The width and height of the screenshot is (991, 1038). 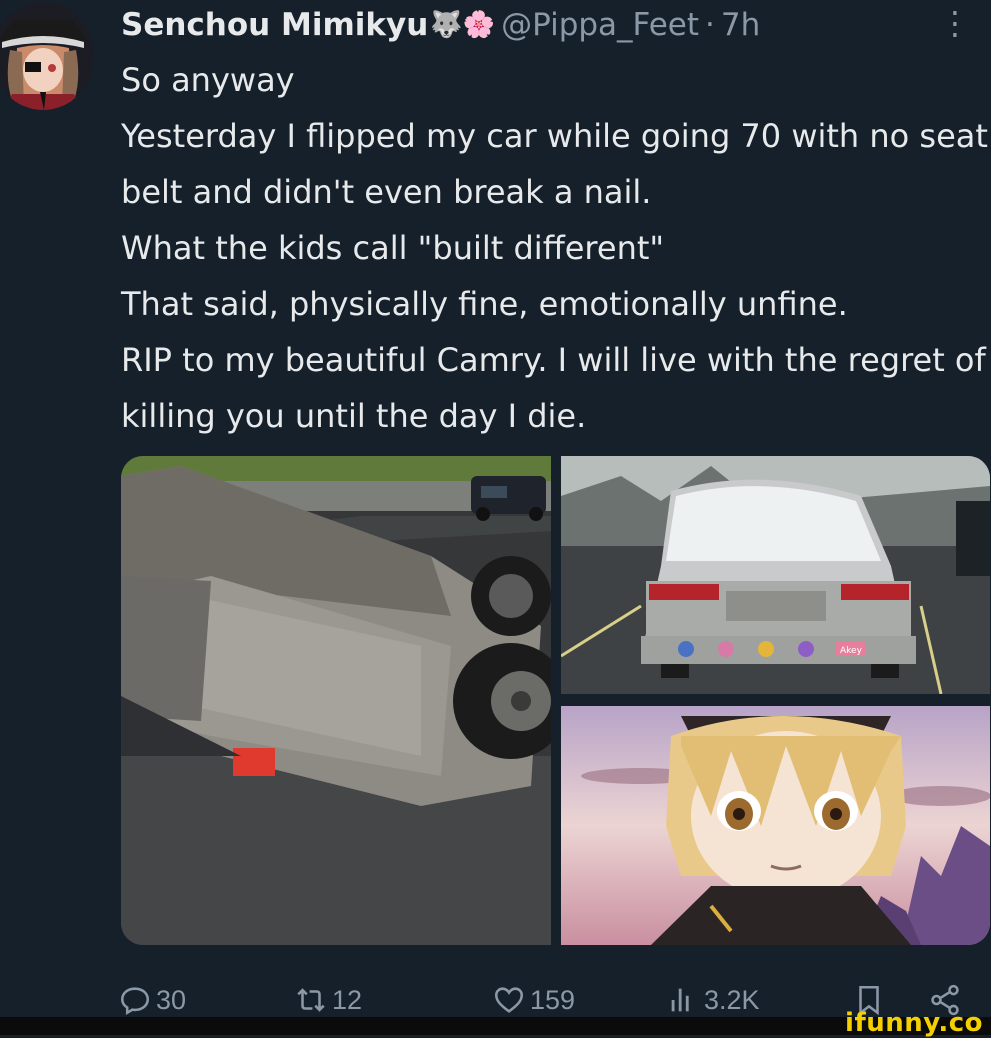 I want to click on retweet-button: 12, so click(x=328, y=1000).